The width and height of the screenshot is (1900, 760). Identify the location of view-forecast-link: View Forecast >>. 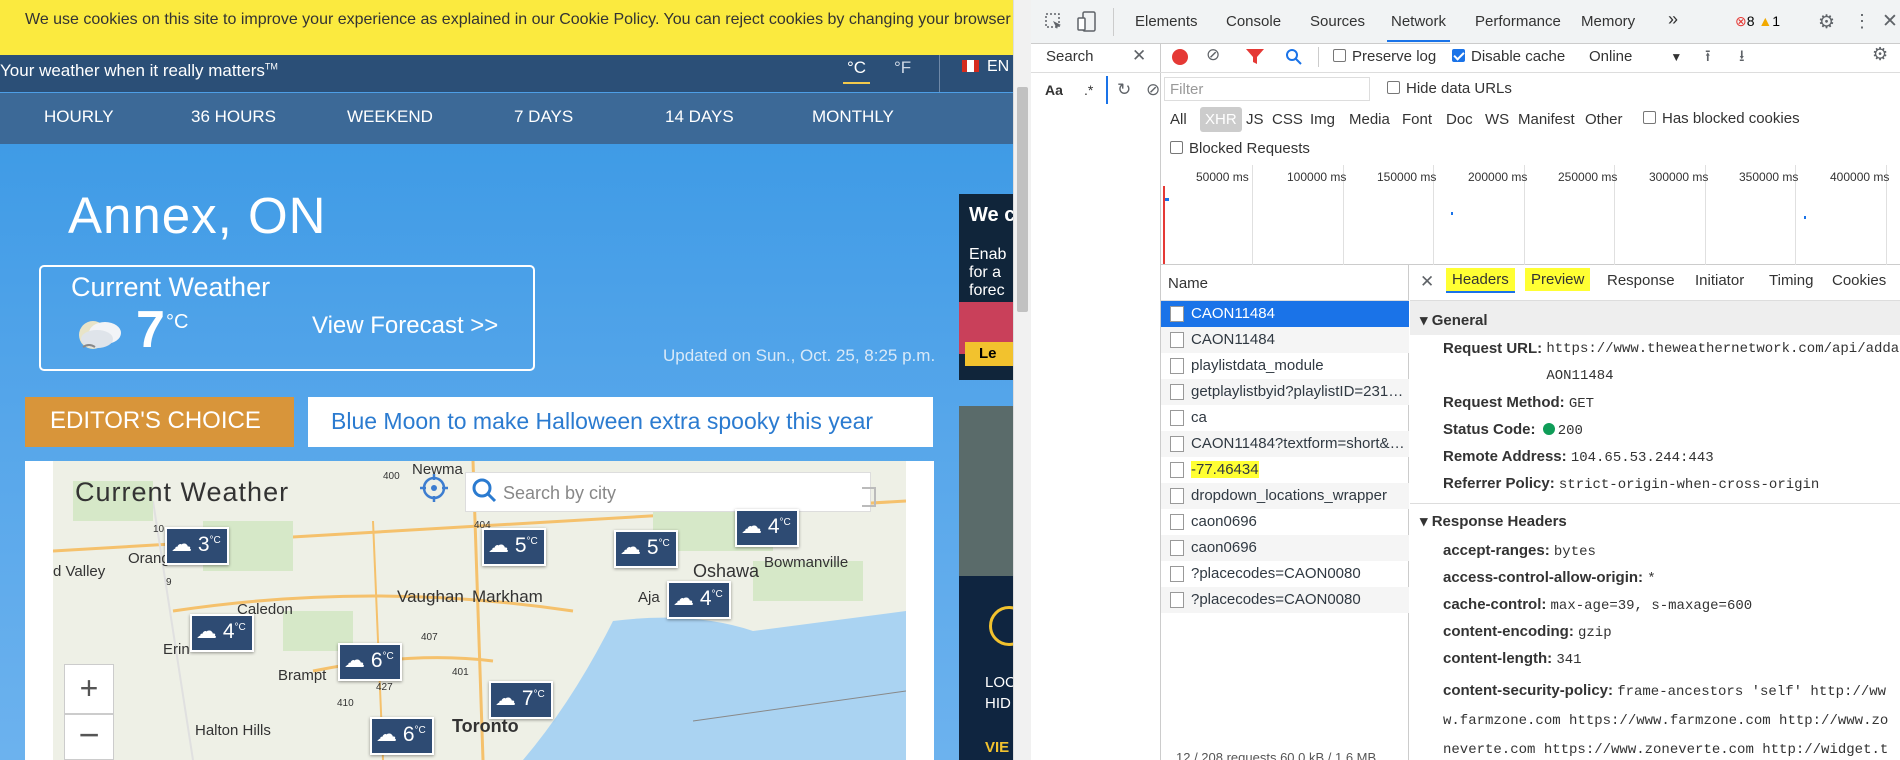
(405, 326).